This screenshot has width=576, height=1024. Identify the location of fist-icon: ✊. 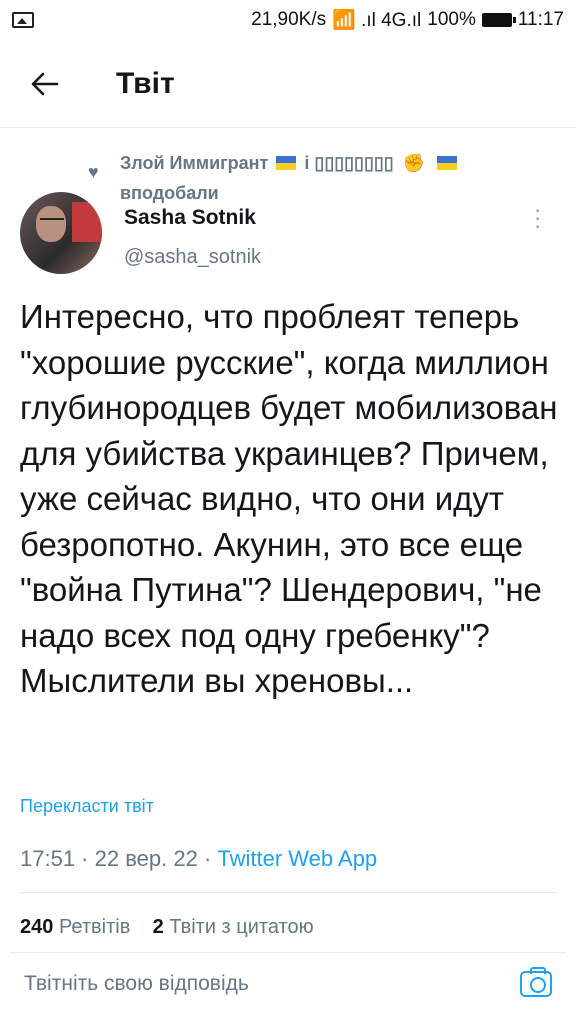
(414, 163).